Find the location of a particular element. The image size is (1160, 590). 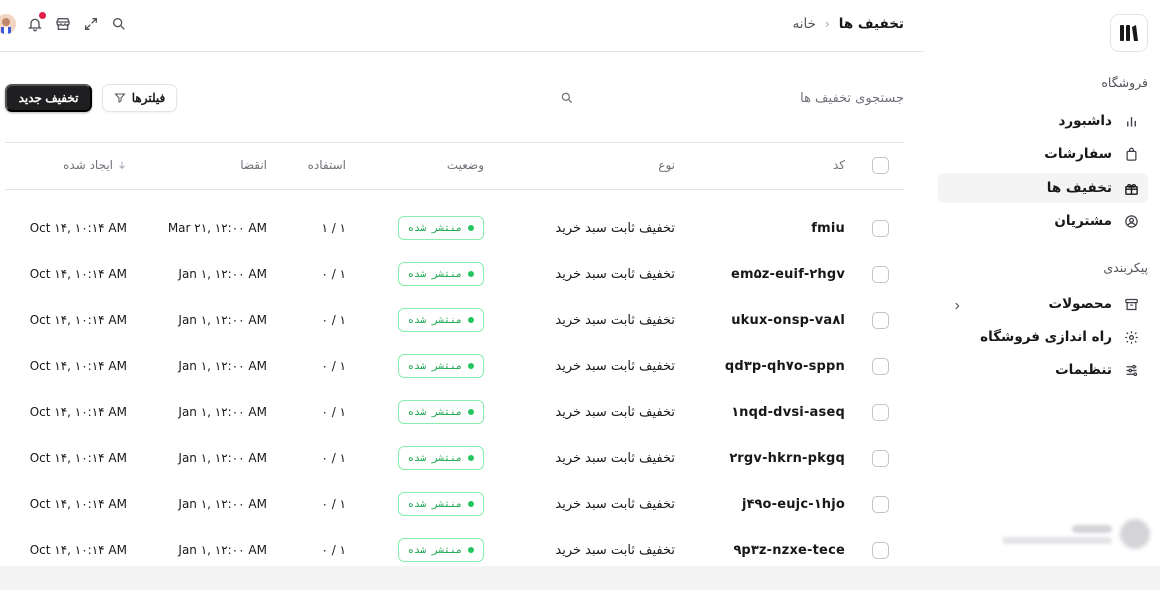

sidebar-item-discounts: تخفیف ها is located at coordinates (1043, 188).